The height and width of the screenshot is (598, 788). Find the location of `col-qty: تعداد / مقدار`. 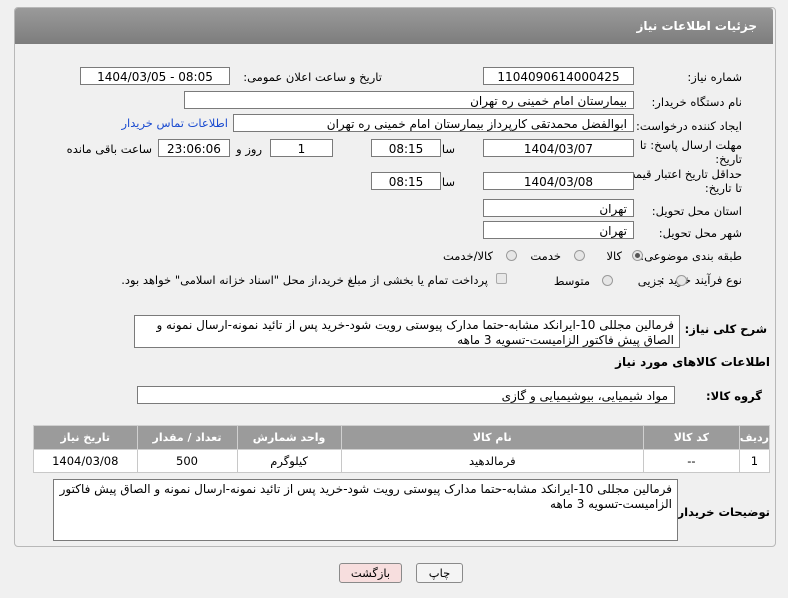

col-qty: تعداد / مقدار is located at coordinates (187, 437).